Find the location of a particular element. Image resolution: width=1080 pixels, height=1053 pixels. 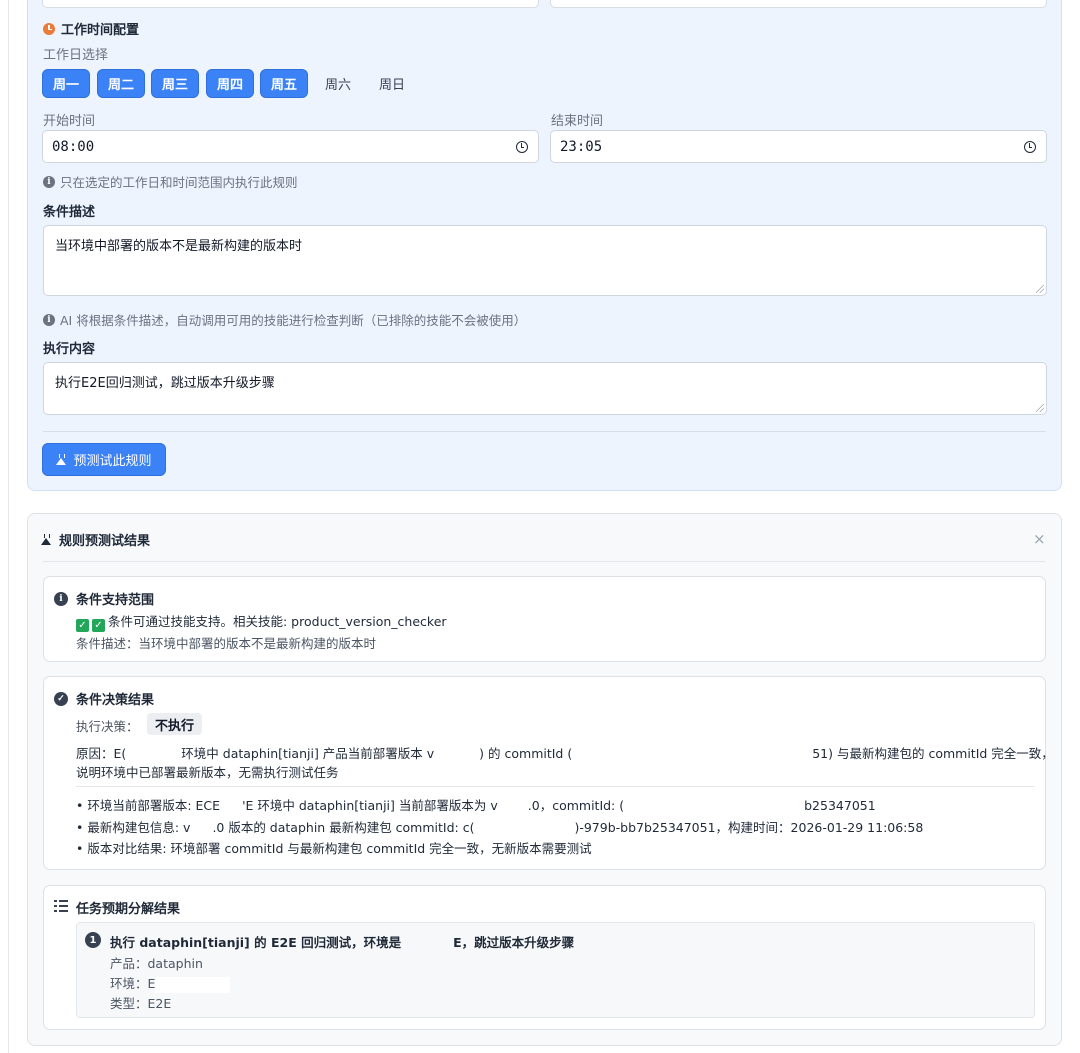

task-title-part-a: 执行 dataphin[tianji] 的 E2E 回归测试，环境是 is located at coordinates (256, 942).